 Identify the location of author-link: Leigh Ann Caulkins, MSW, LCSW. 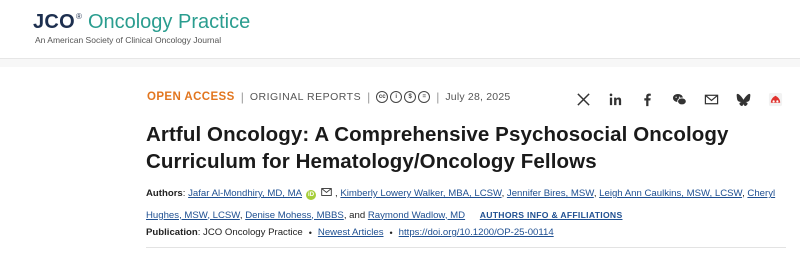
(670, 193).